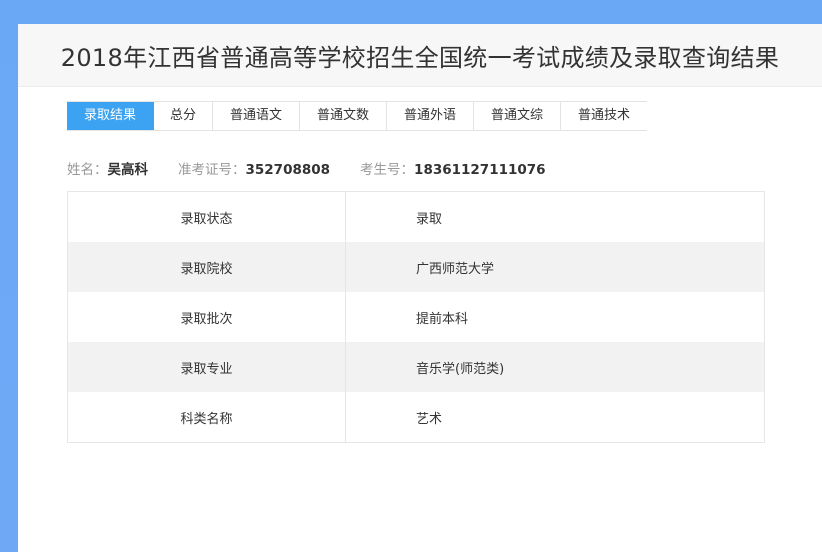 This screenshot has width=822, height=552. I want to click on tab-admission-result: 录取结果, so click(110, 116).